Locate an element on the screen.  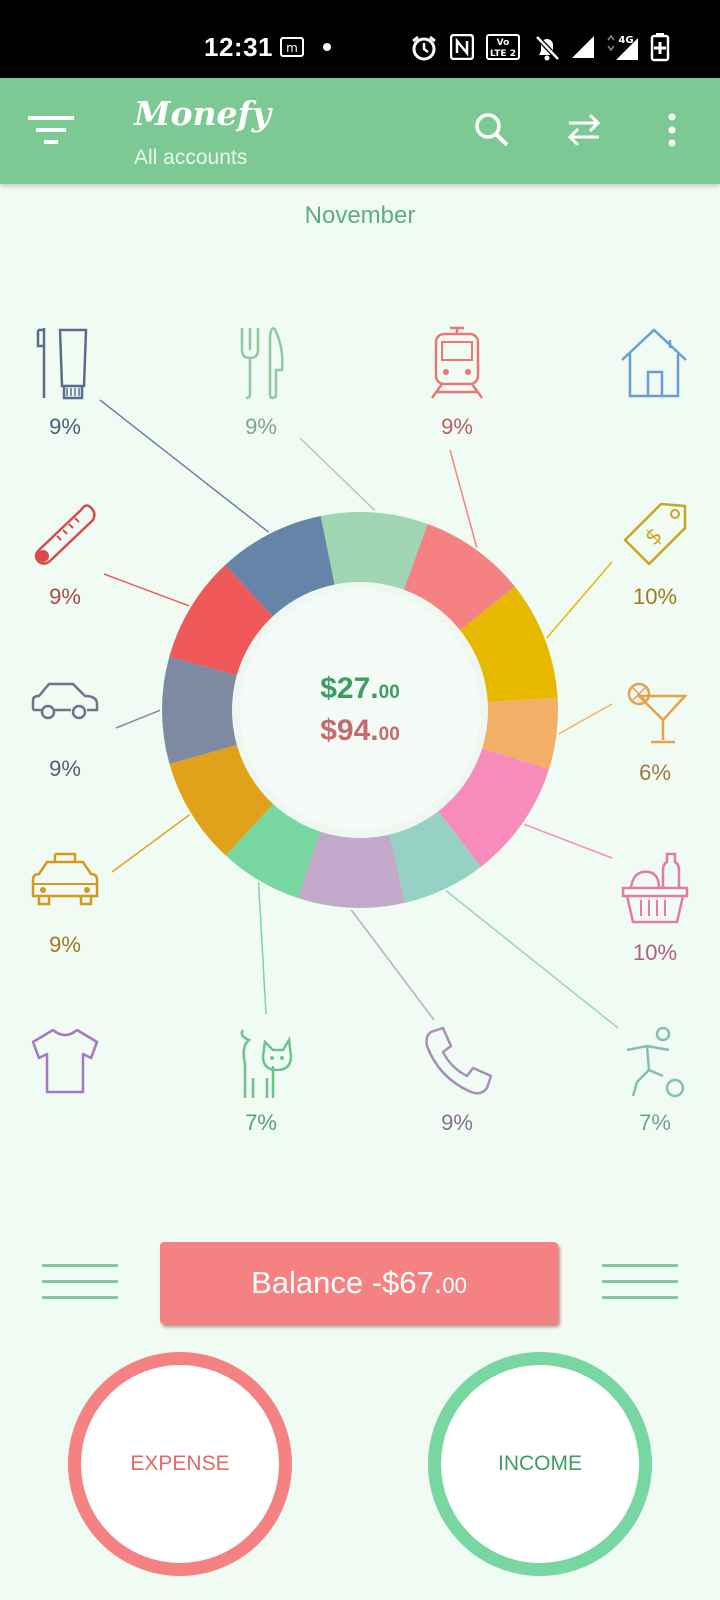
notification-dot-icon is located at coordinates (327, 47).